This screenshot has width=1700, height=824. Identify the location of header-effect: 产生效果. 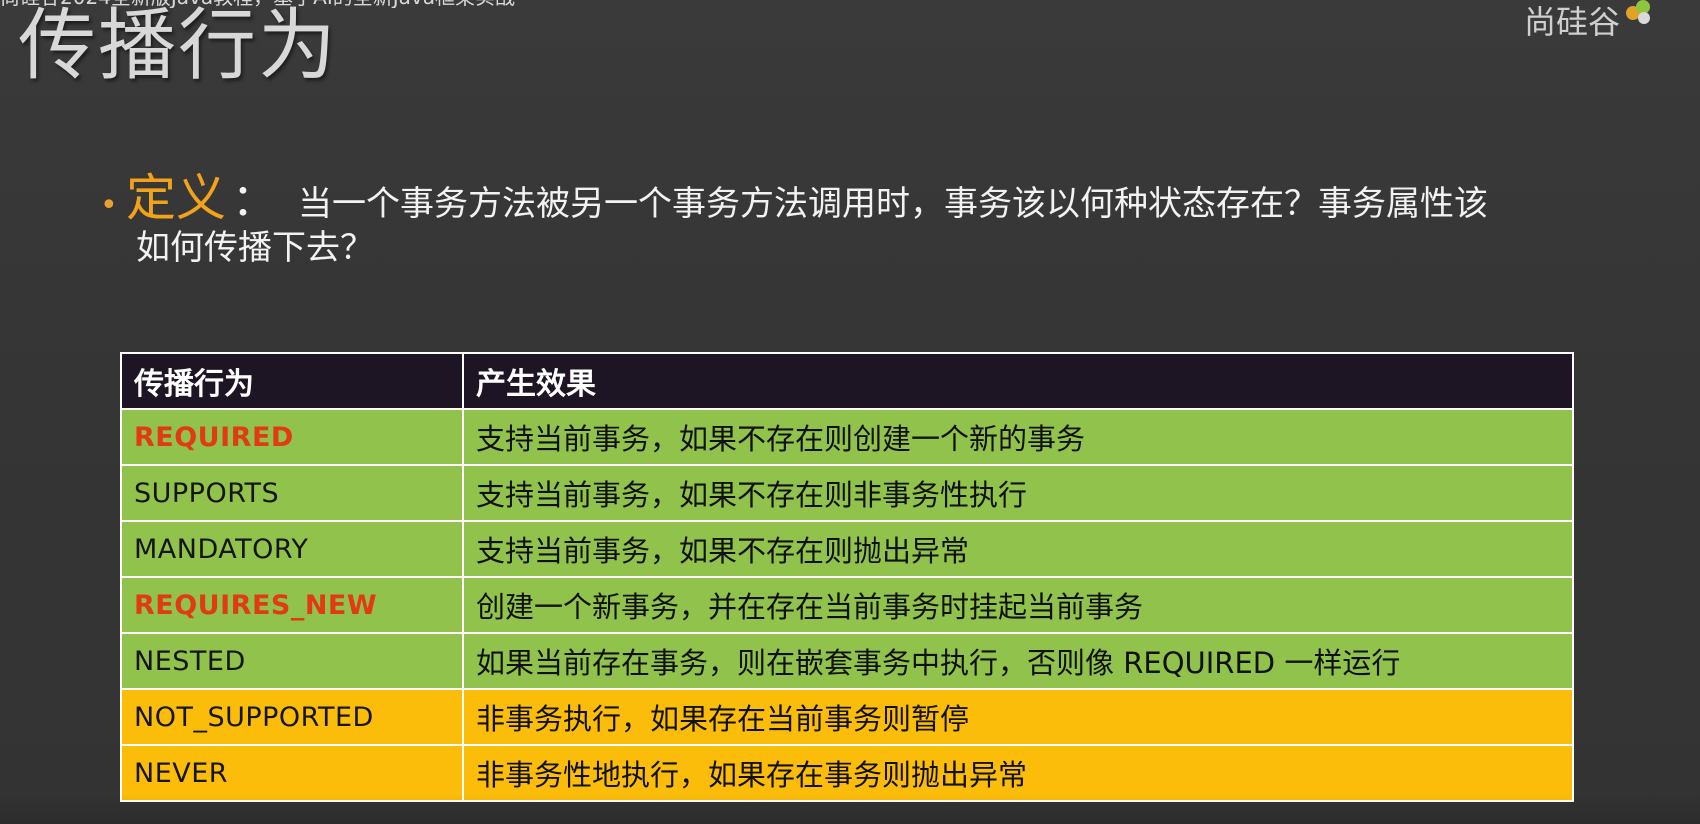
(1018, 381).